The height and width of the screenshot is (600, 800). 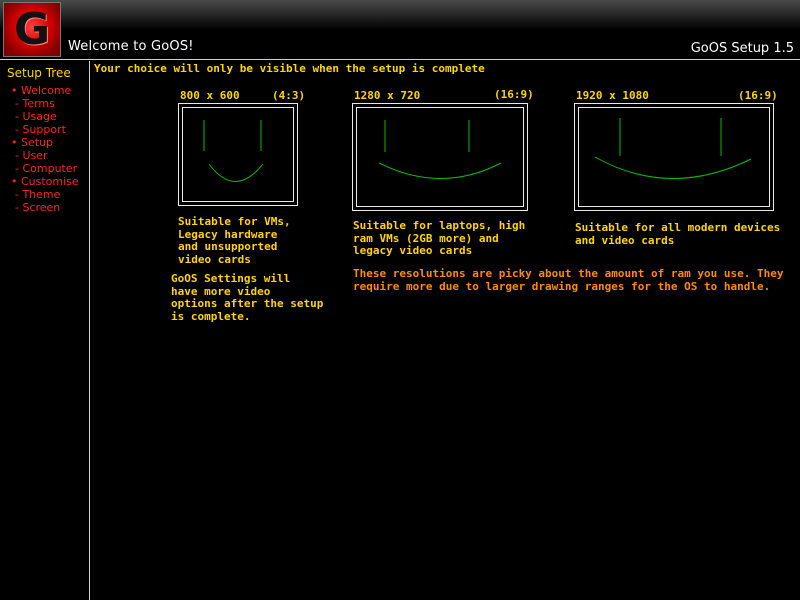 What do you see at coordinates (210, 95) in the screenshot?
I see `resolution-label-800x600: 800 x 600` at bounding box center [210, 95].